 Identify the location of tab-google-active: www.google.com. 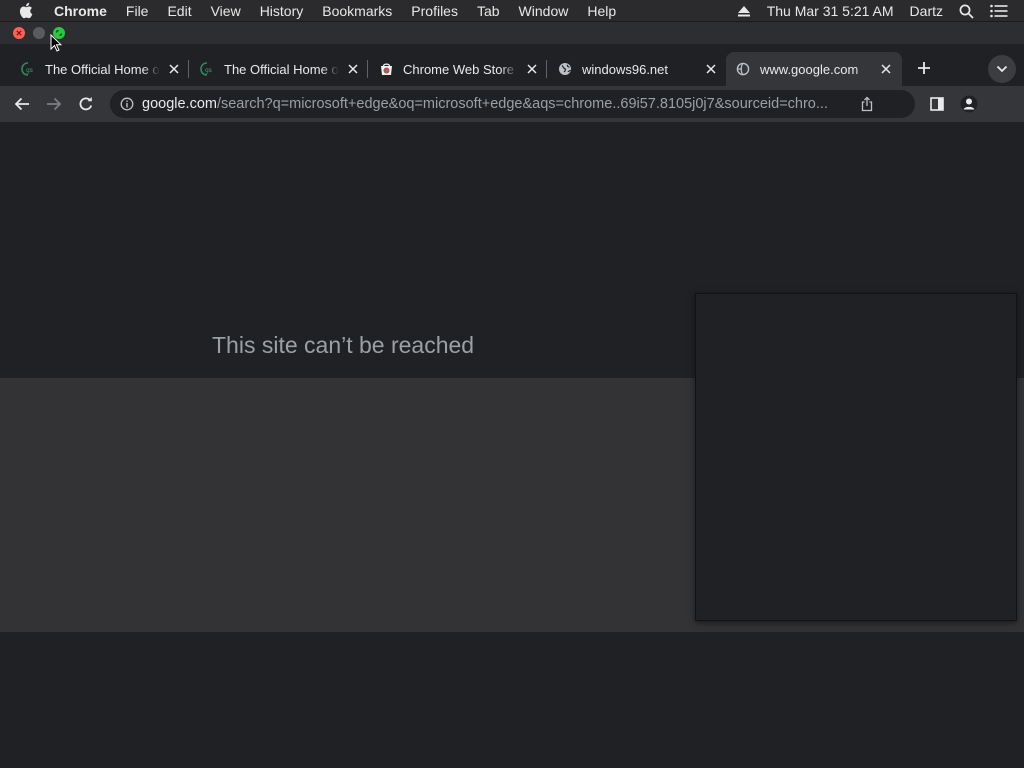
(814, 69).